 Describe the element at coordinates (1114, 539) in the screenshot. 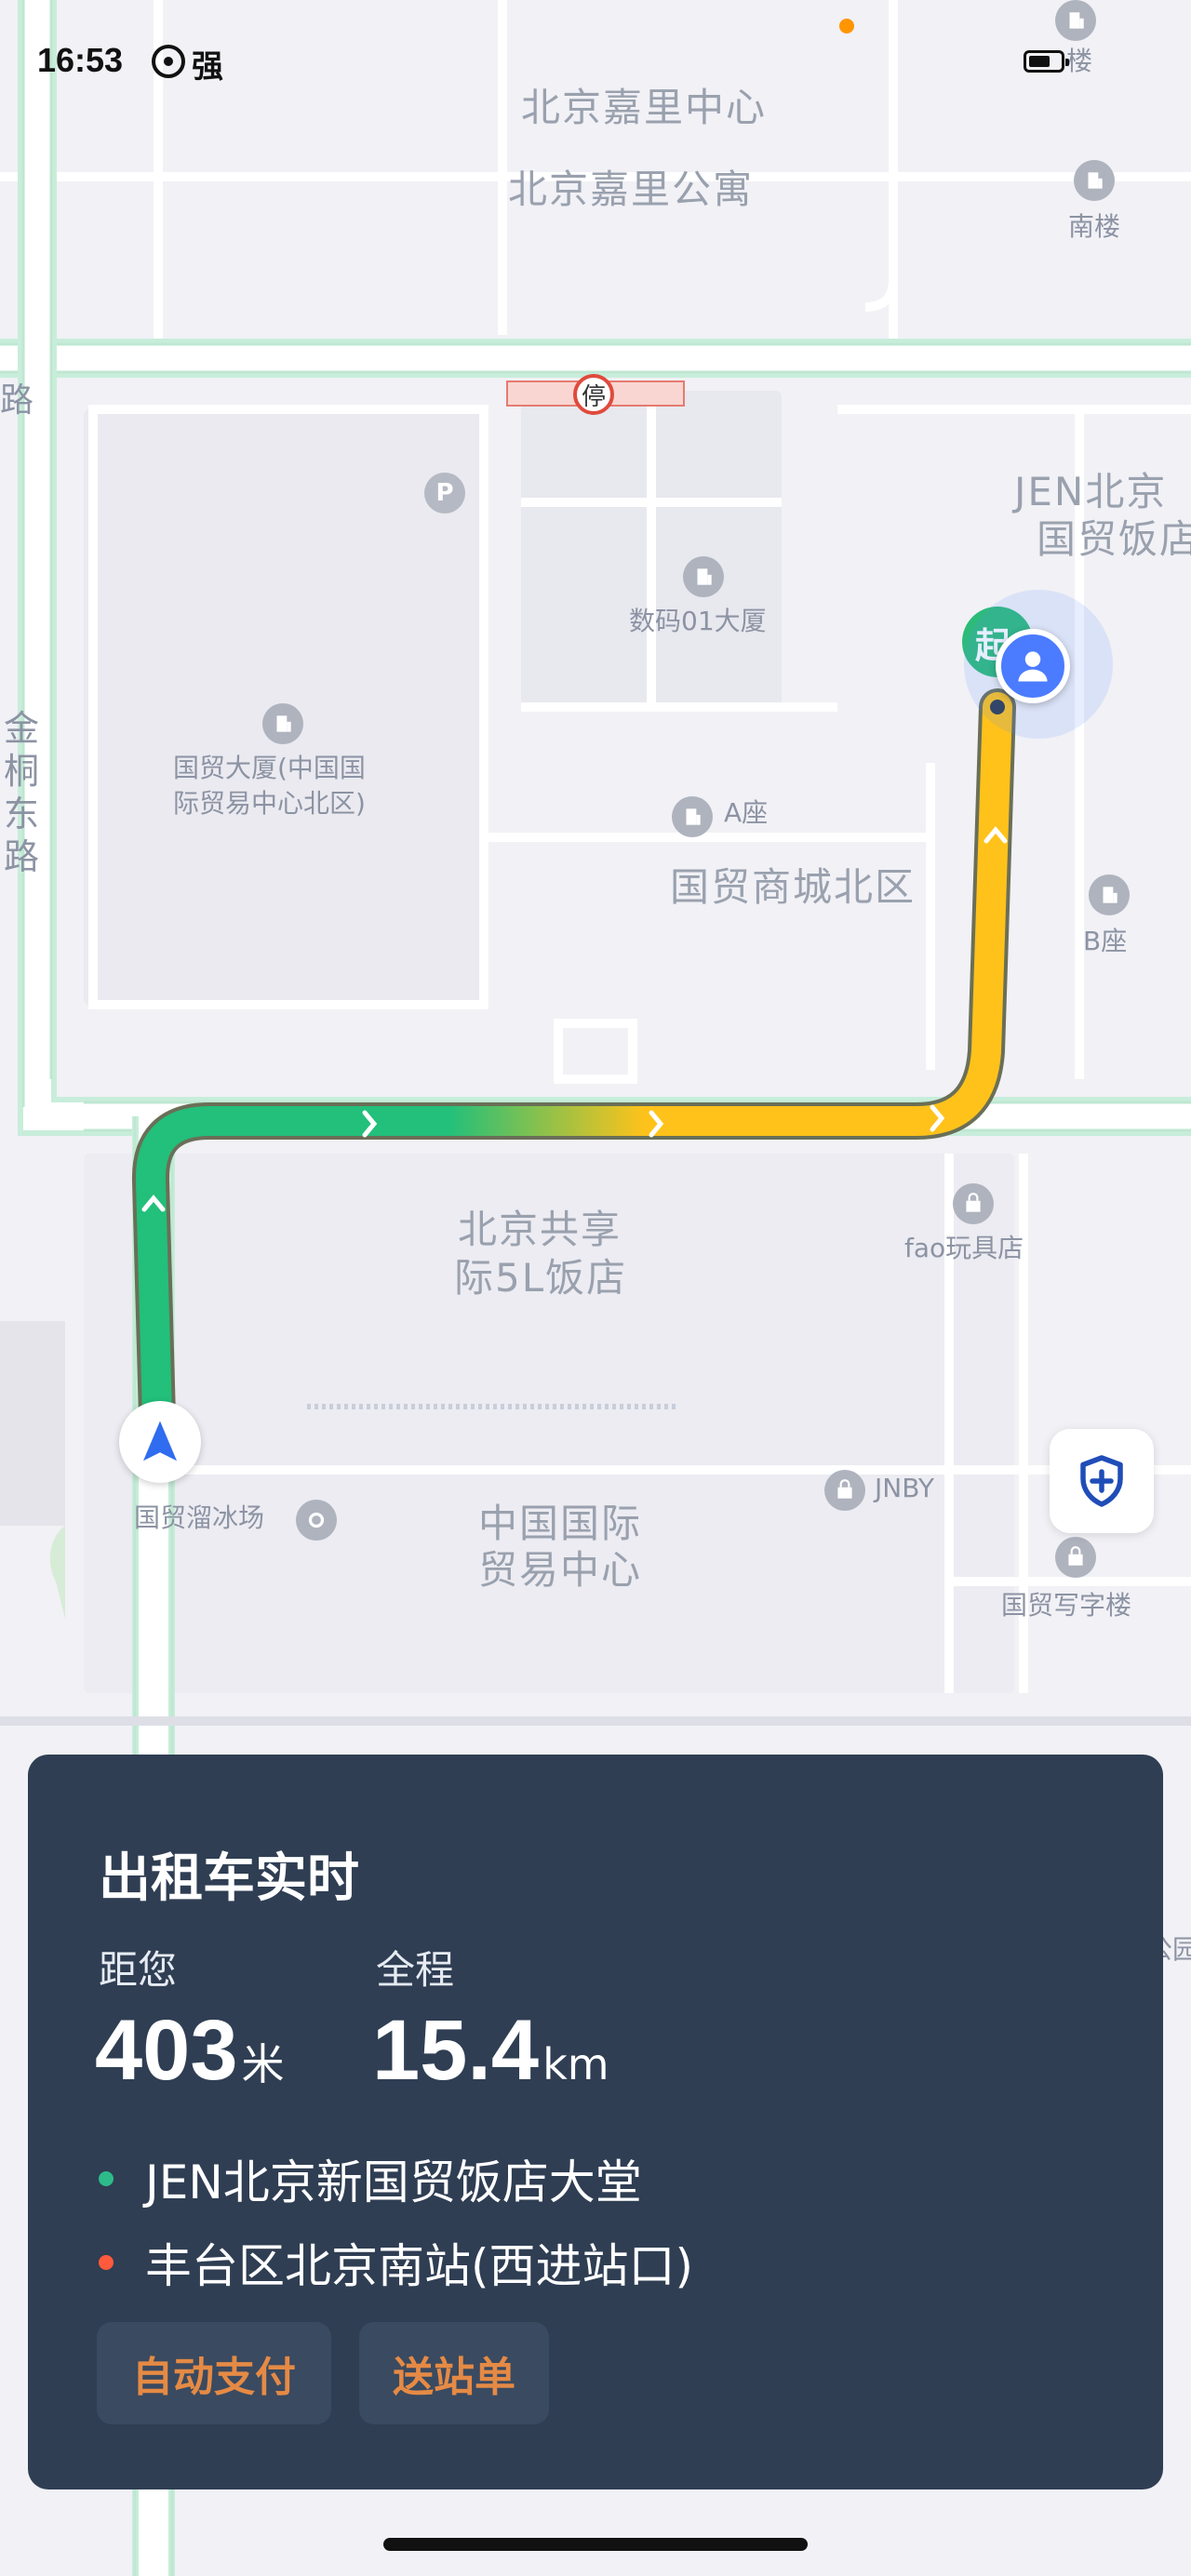

I see `poi-jen-hotel-line2: 国贸饭店` at that location.